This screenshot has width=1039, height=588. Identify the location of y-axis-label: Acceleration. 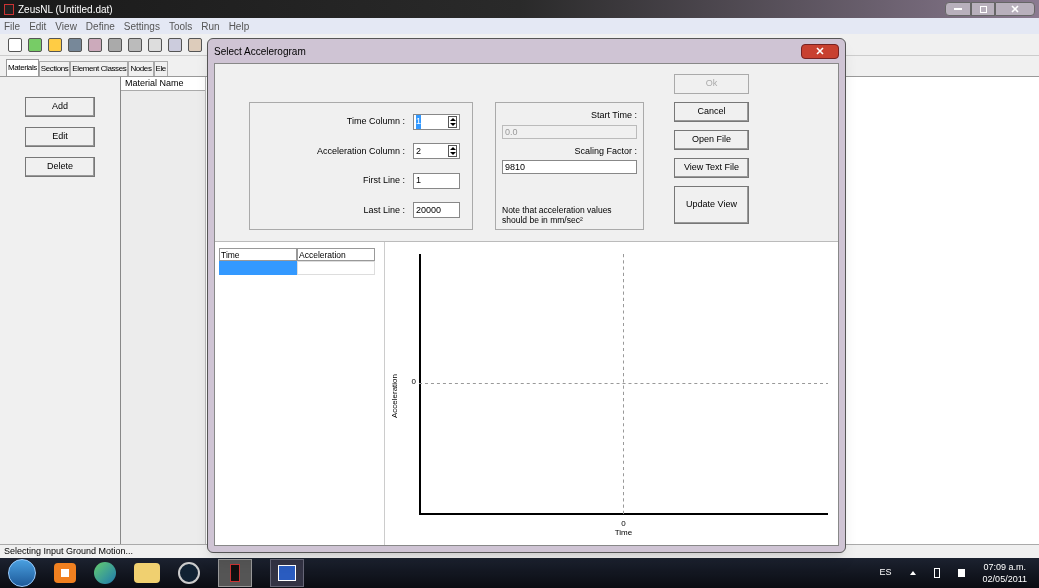
(394, 395).